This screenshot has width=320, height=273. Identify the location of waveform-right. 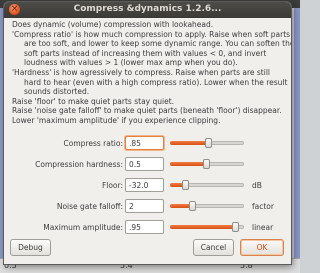
(297, 133).